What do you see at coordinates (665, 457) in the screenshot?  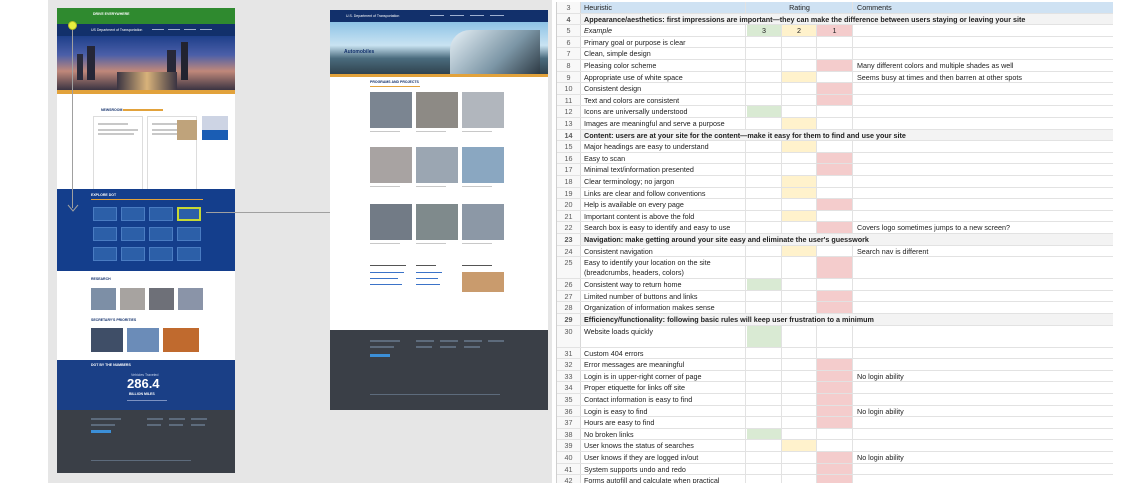 I see `heuristic-cell: User knows if they are logged in/out` at bounding box center [665, 457].